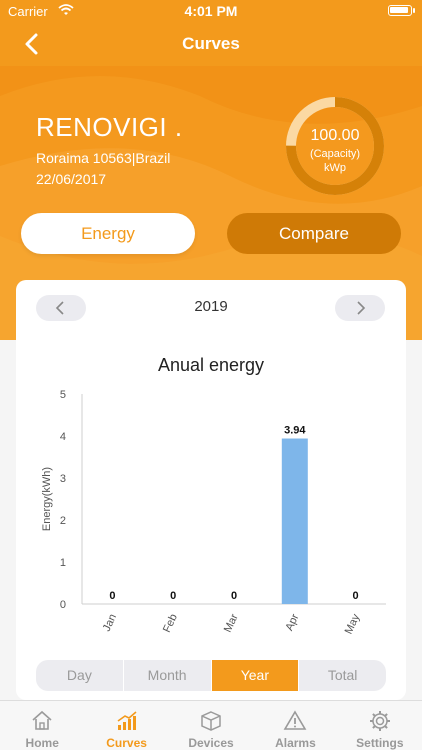 The image size is (422, 750). I want to click on period-segmented-control: Day Month Year Total, so click(211, 675).